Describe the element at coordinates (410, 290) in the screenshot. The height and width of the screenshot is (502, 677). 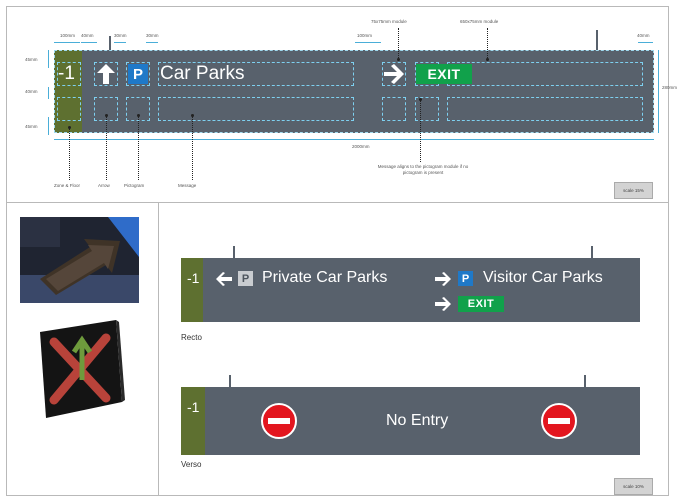
I see `recto-sign-panel` at that location.